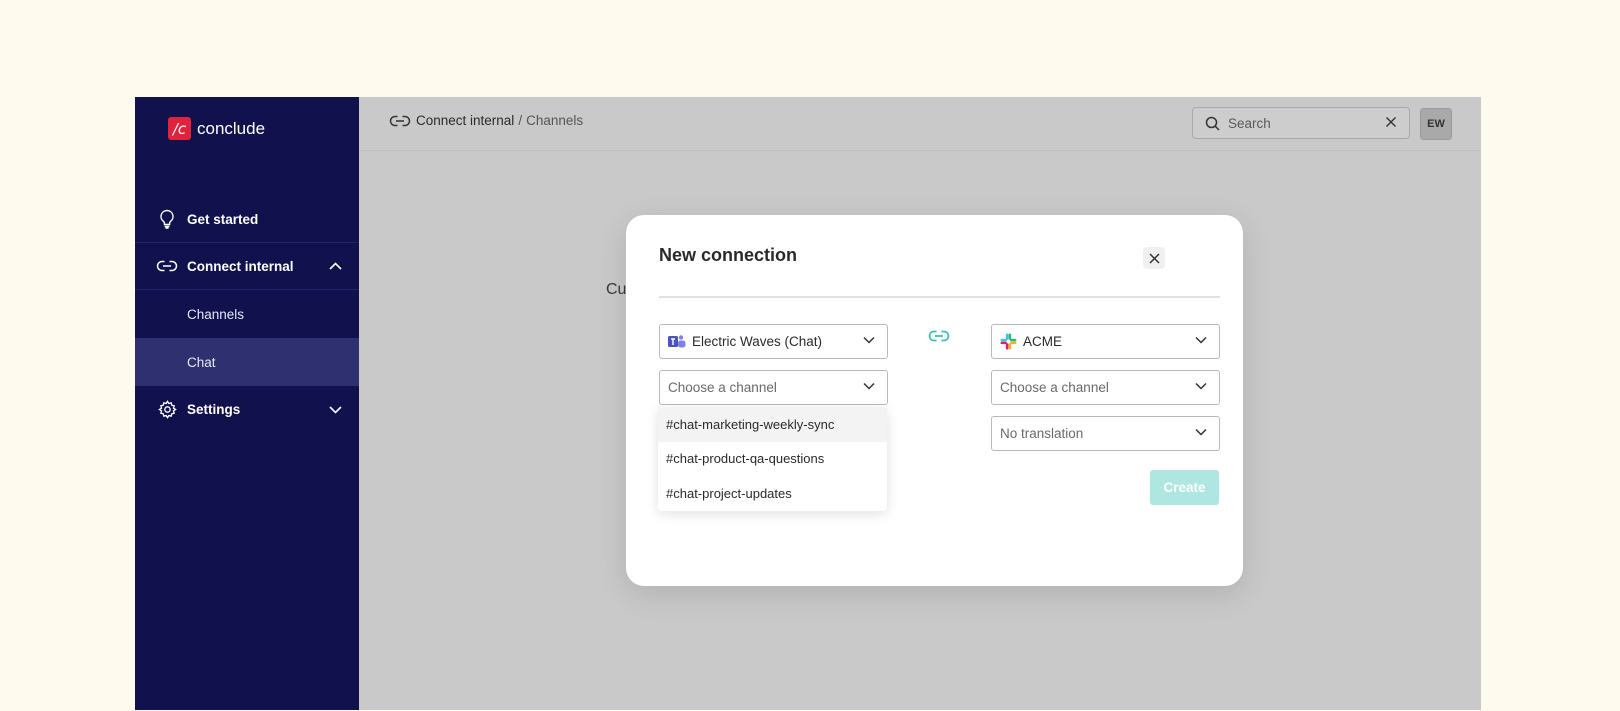 The height and width of the screenshot is (711, 1620). Describe the element at coordinates (677, 342) in the screenshot. I see `teams-icon` at that location.